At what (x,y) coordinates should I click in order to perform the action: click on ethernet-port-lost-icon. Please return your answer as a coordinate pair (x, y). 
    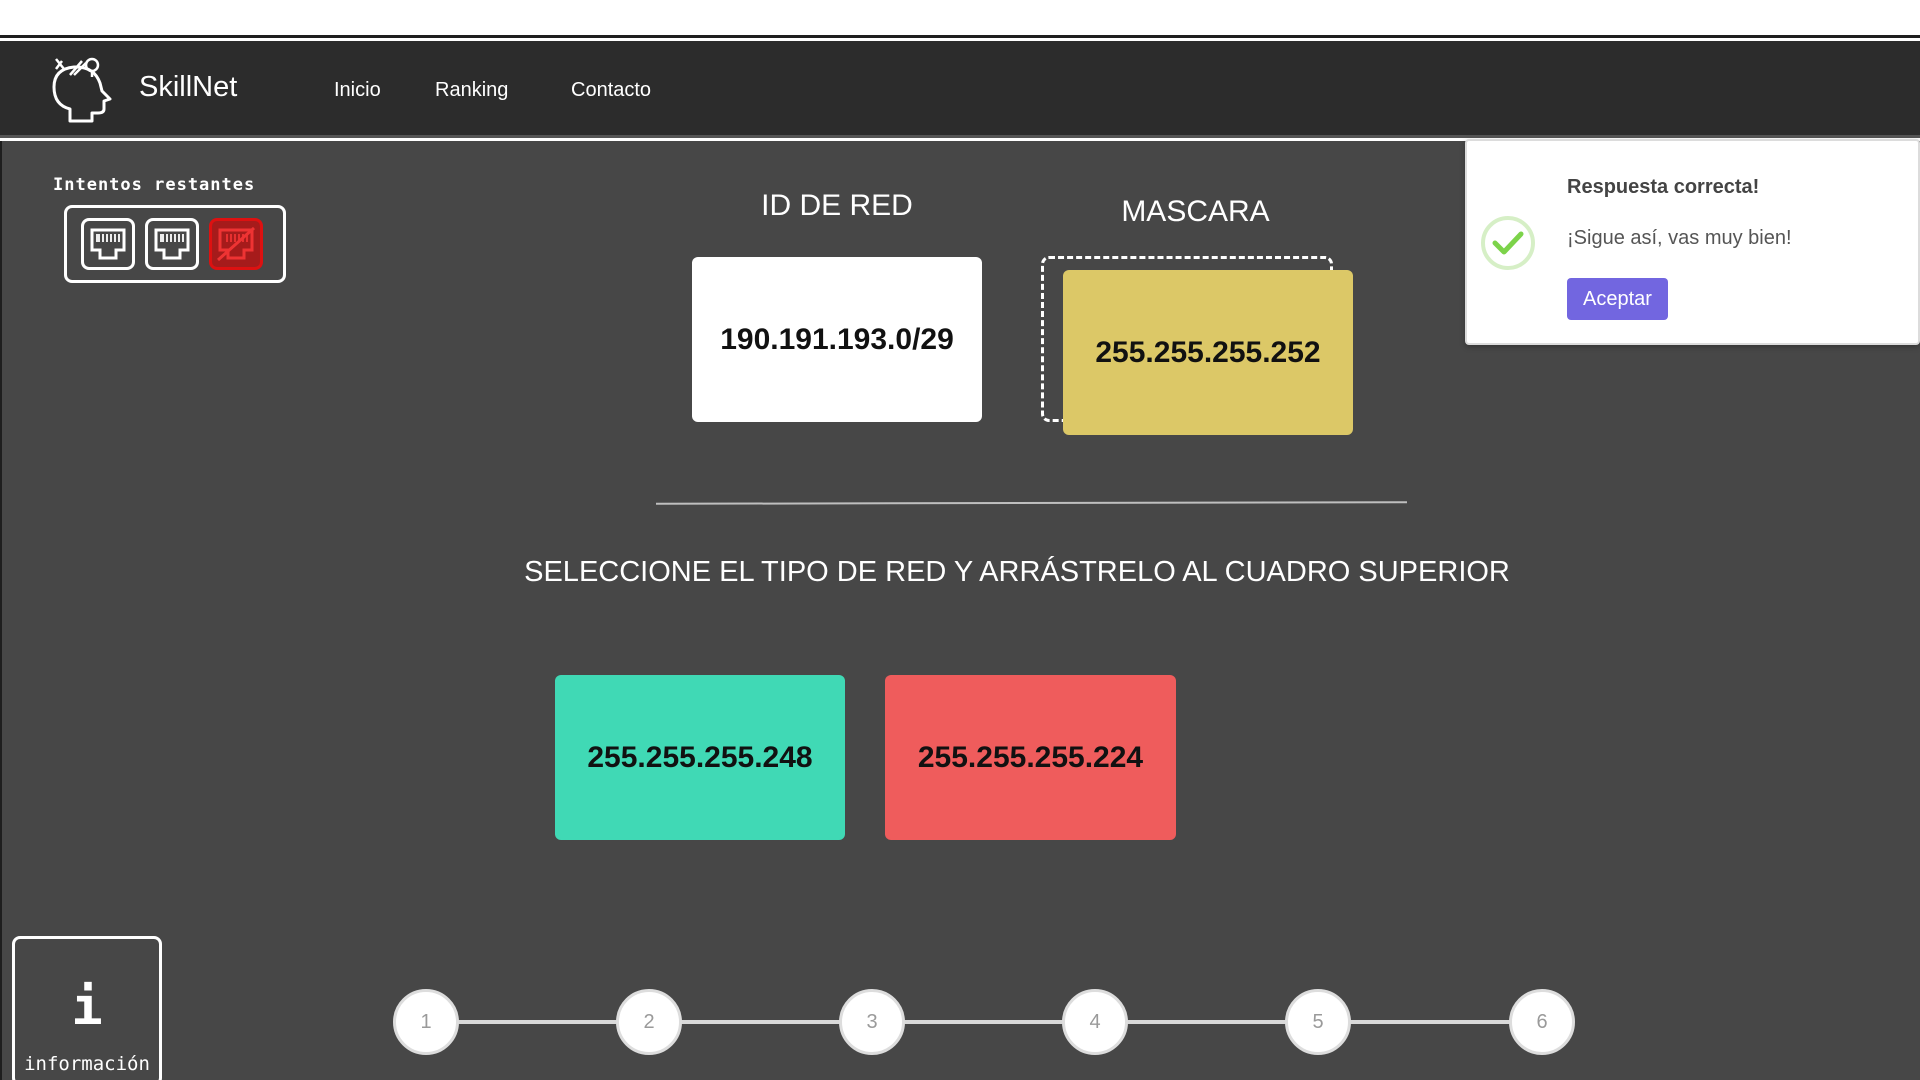
    Looking at the image, I should click on (236, 244).